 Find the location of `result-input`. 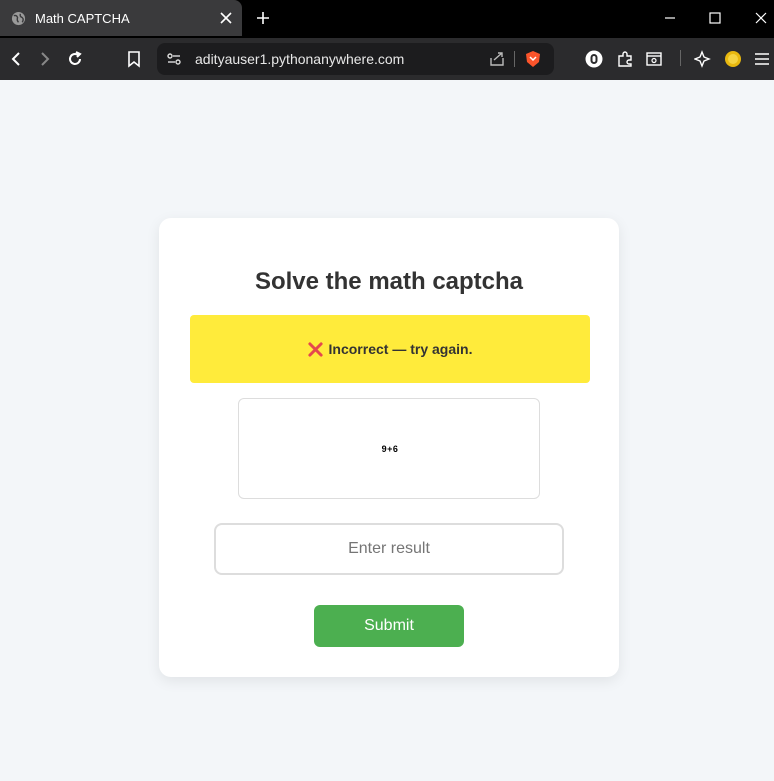

result-input is located at coordinates (389, 549).